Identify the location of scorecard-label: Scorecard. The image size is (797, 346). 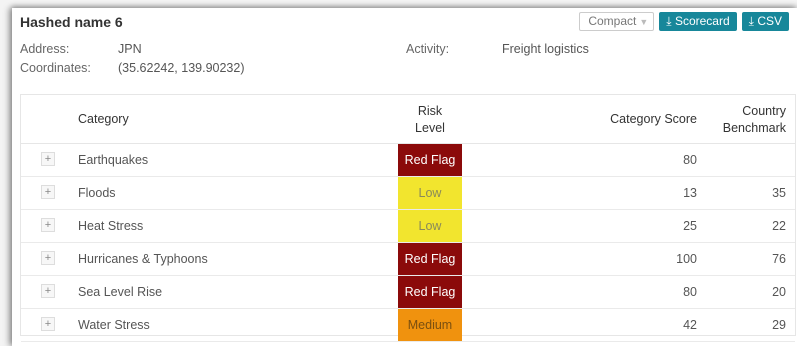
(702, 21).